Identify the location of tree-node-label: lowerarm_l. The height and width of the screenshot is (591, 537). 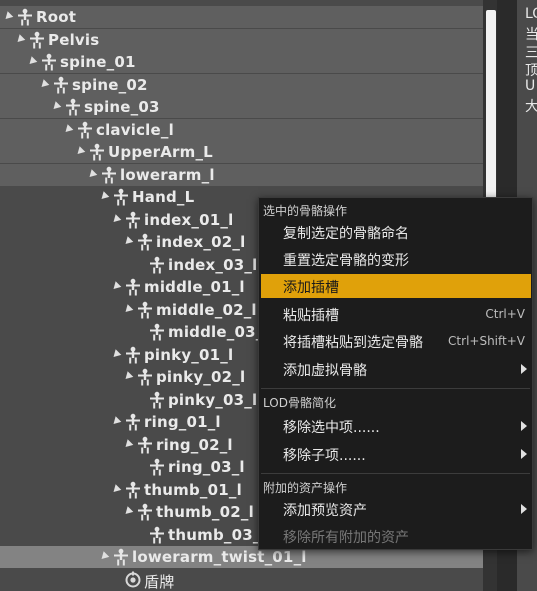
(167, 174).